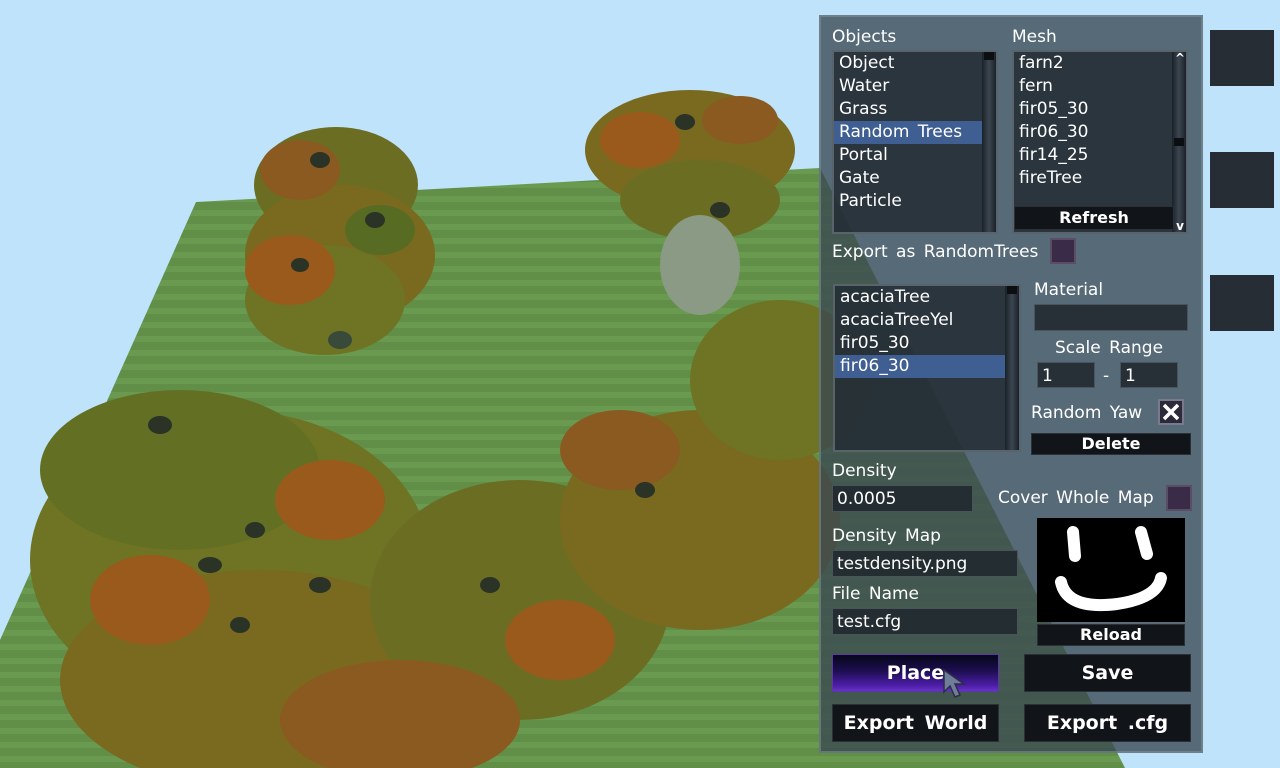 The width and height of the screenshot is (1280, 768). Describe the element at coordinates (1179, 142) in the screenshot. I see `mesh-scrollbar` at that location.